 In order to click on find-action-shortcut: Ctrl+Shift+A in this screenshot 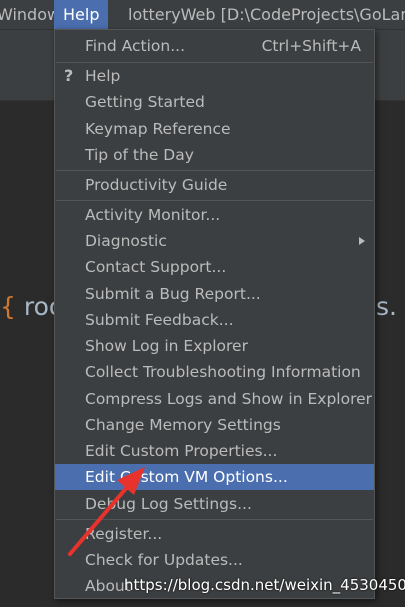, I will do `click(311, 46)`.